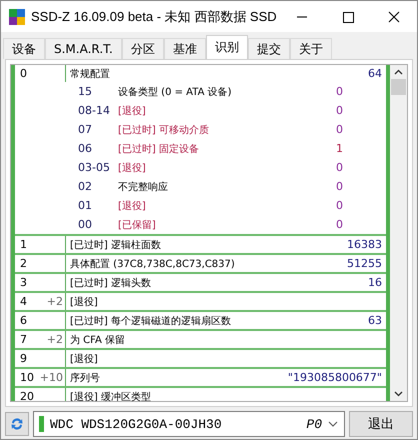 The width and height of the screenshot is (418, 440). Describe the element at coordinates (85, 224) in the screenshot. I see `bit-number: 00` at that location.